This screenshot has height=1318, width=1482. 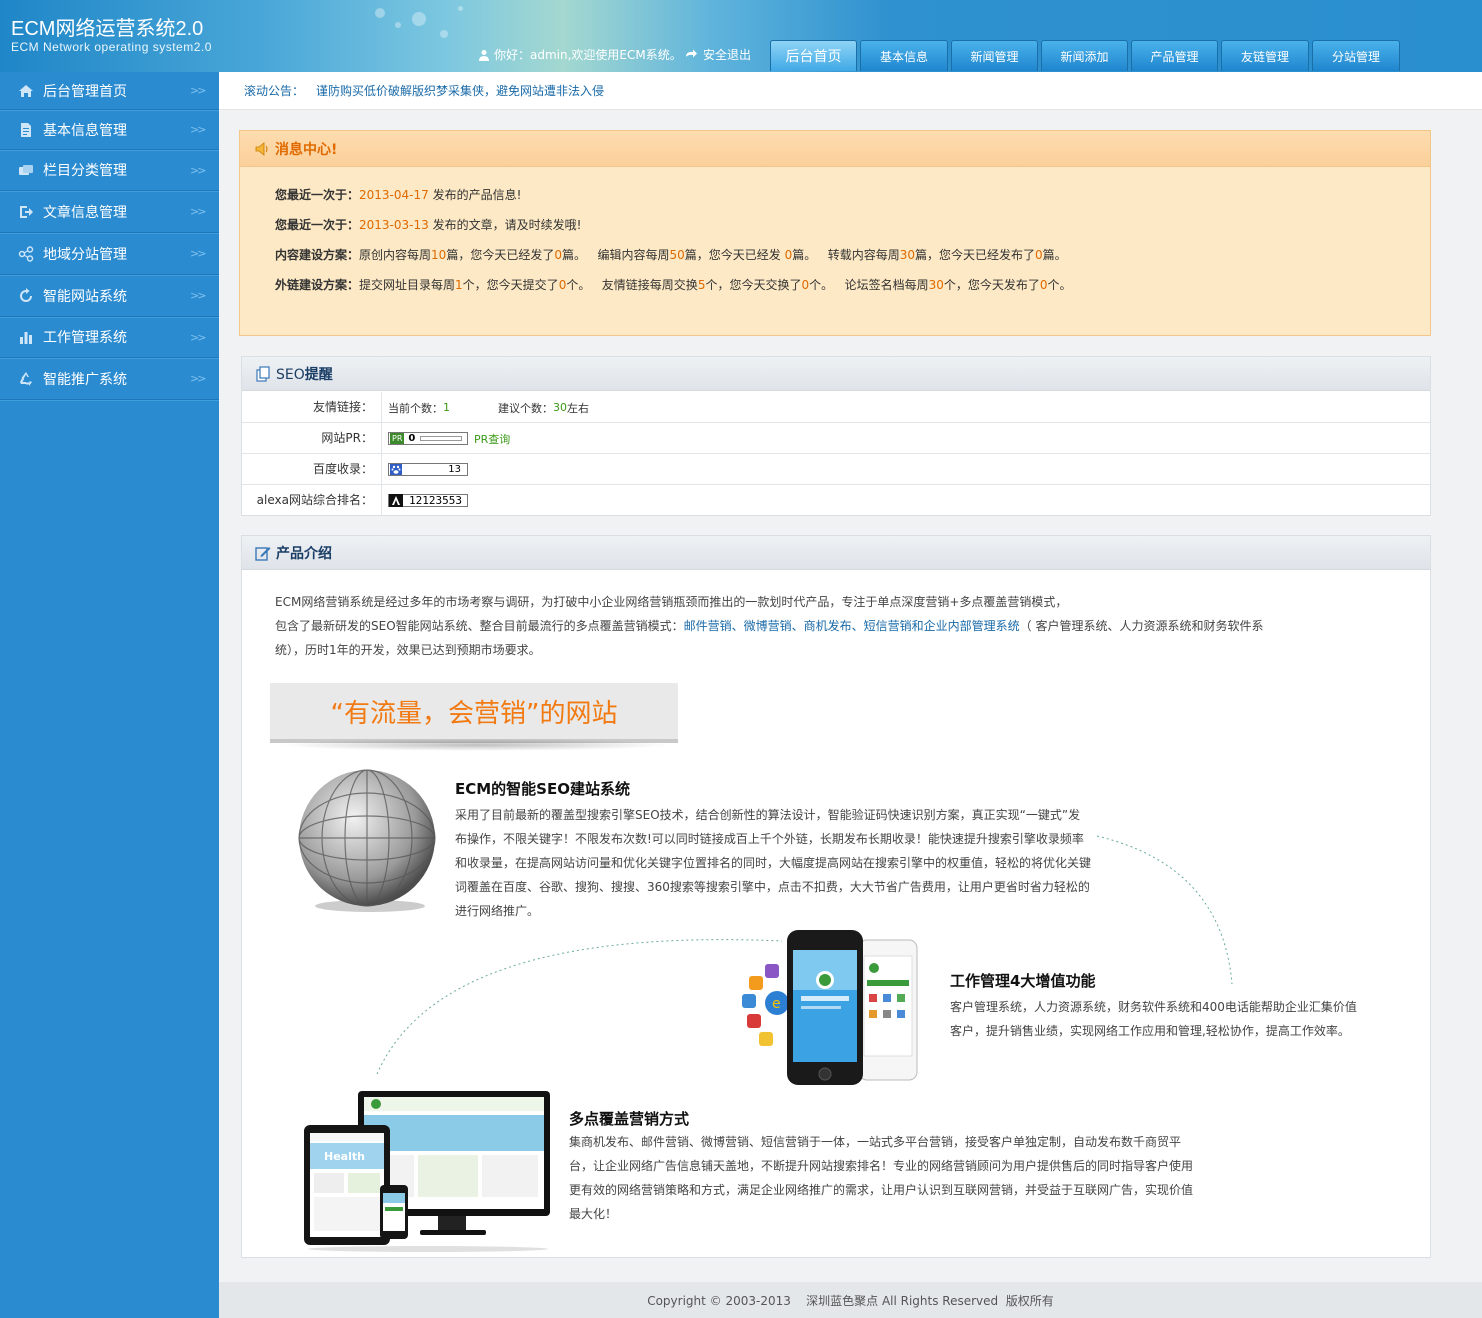 I want to click on welcome-message: 你好：admin,欢迎使用ECM系统。, so click(x=580, y=54).